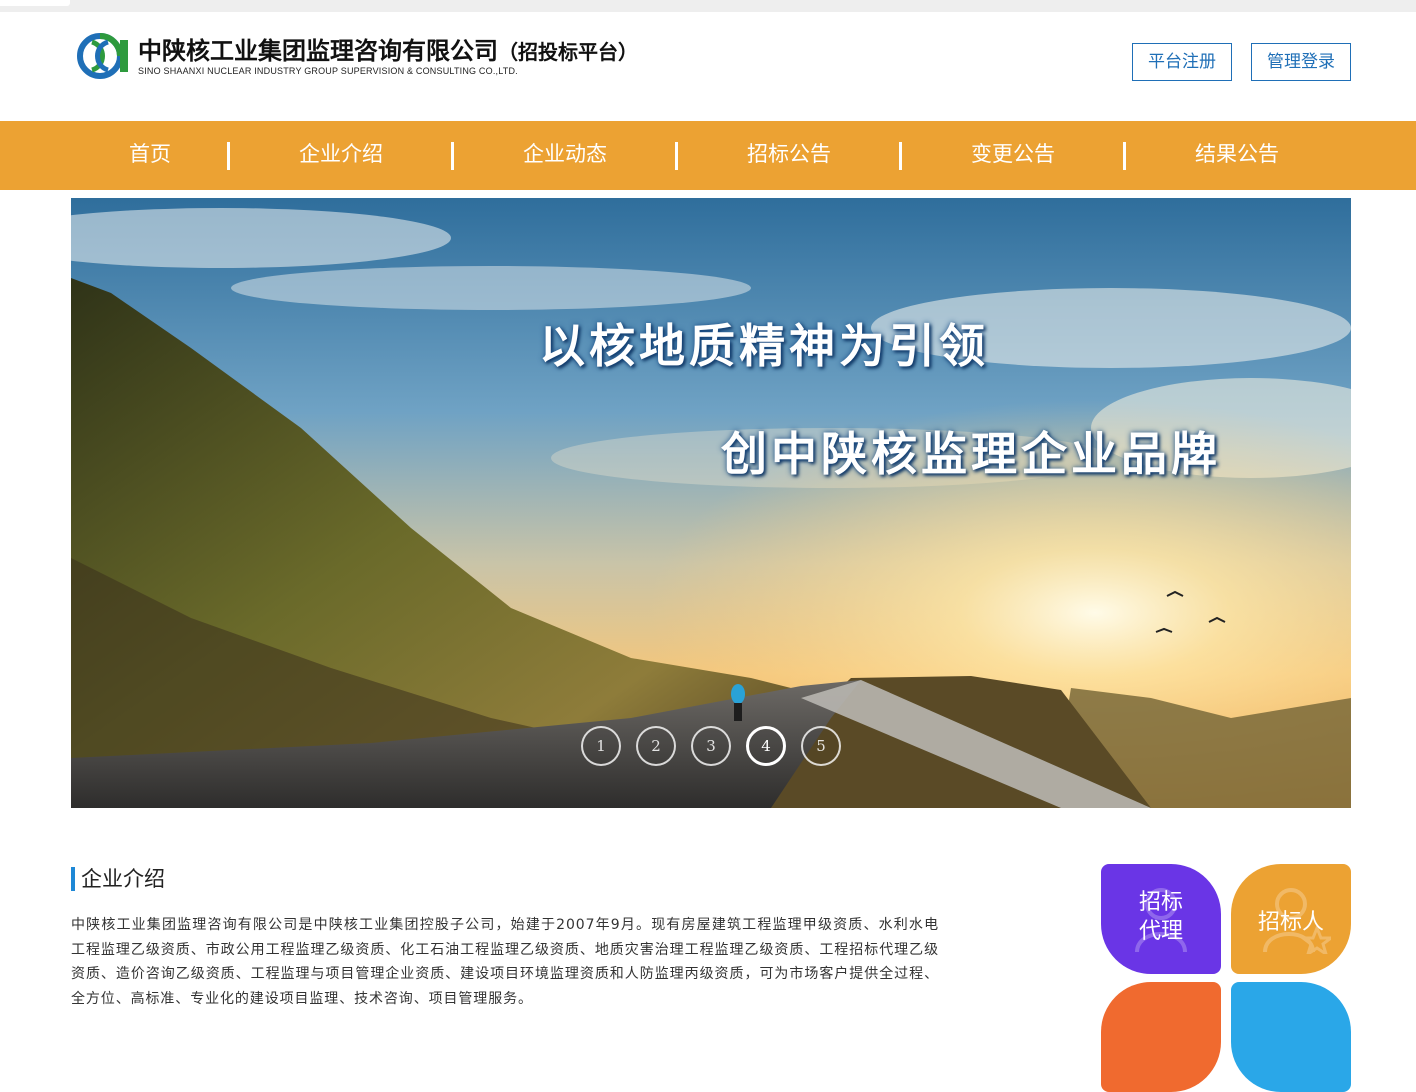 The image size is (1416, 1092). What do you see at coordinates (764, 346) in the screenshot?
I see `banner-slogan-line1: 以核地质精神为引领` at bounding box center [764, 346].